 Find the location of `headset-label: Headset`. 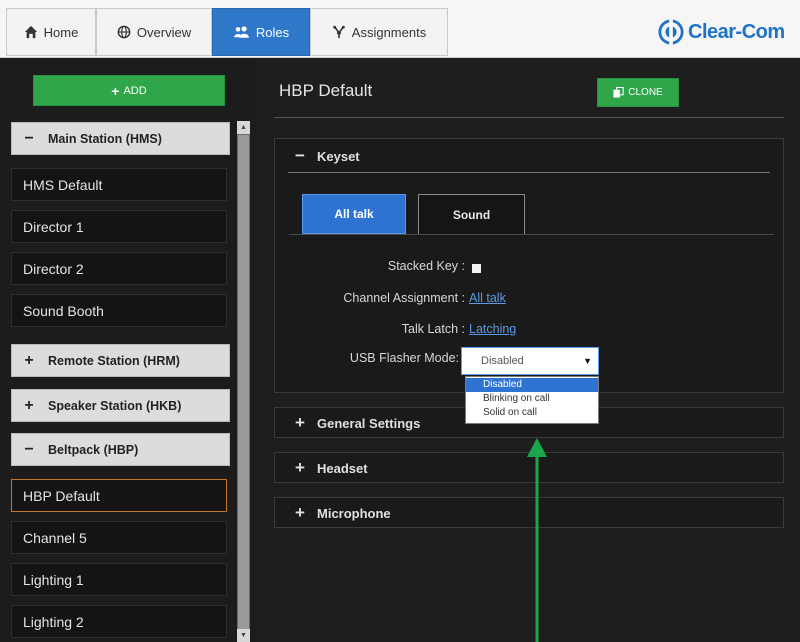

headset-label: Headset is located at coordinates (342, 468).